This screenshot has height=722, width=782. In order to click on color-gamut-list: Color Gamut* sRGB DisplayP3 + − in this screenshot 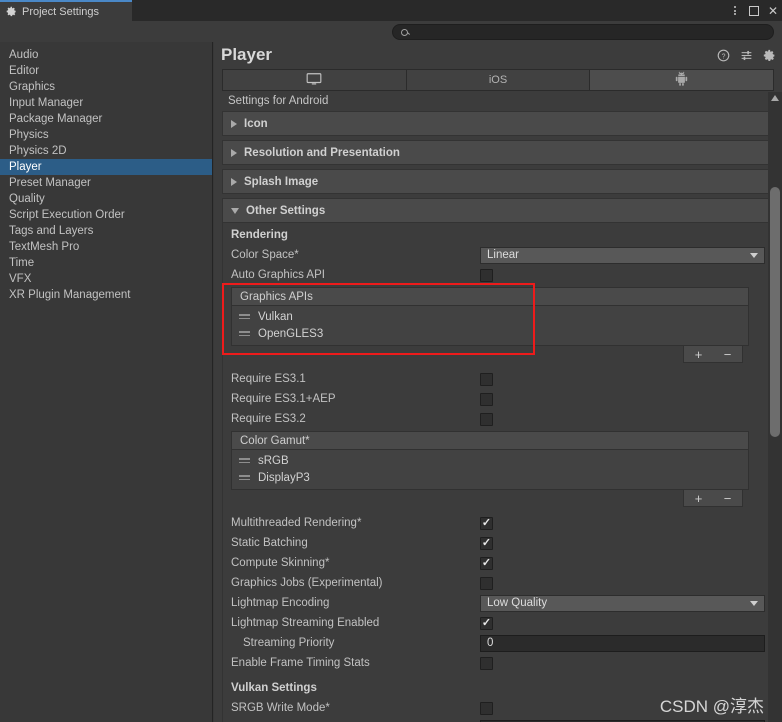, I will do `click(490, 469)`.